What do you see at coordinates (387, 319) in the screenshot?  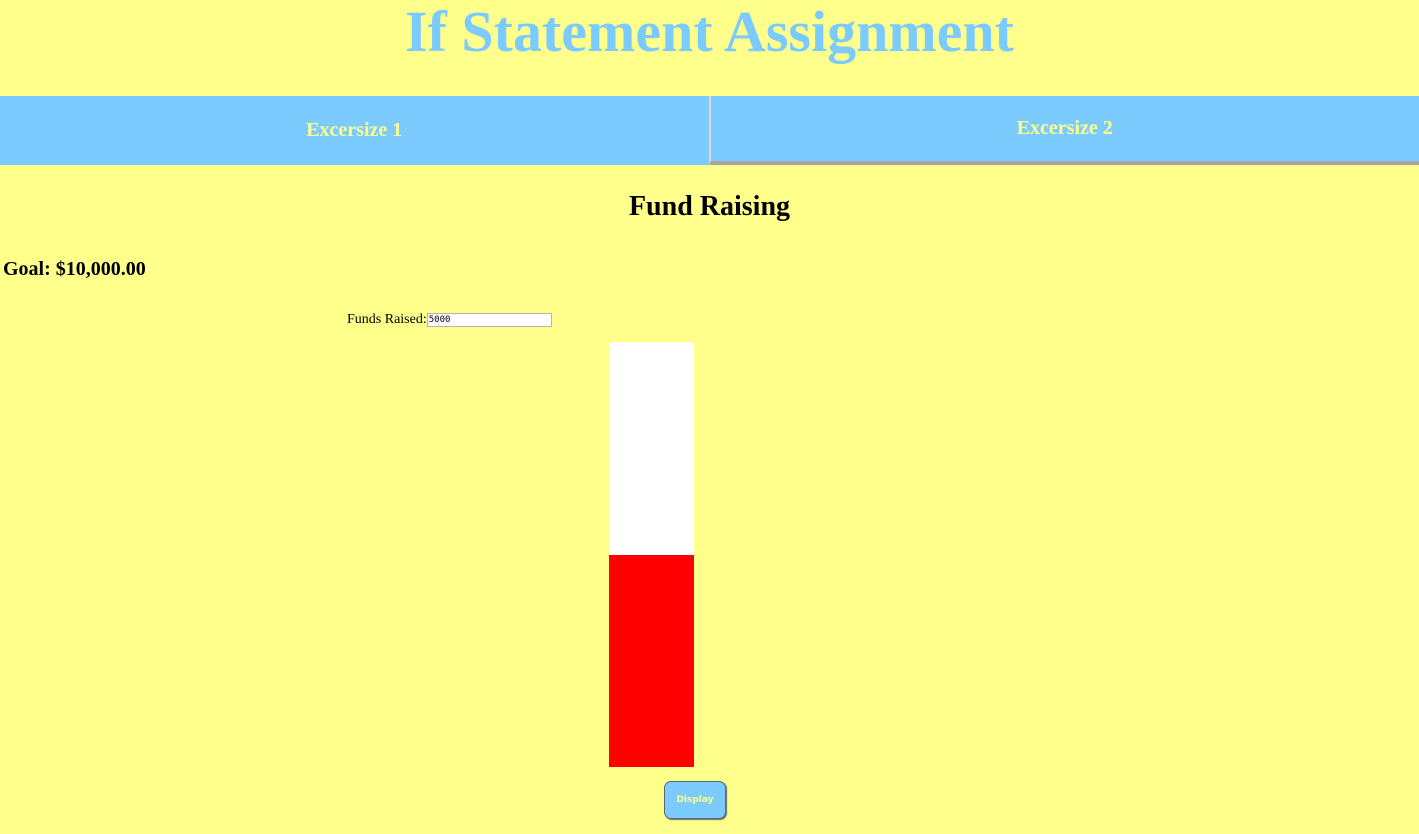 I see `funds-raised-label: Funds Raised:` at bounding box center [387, 319].